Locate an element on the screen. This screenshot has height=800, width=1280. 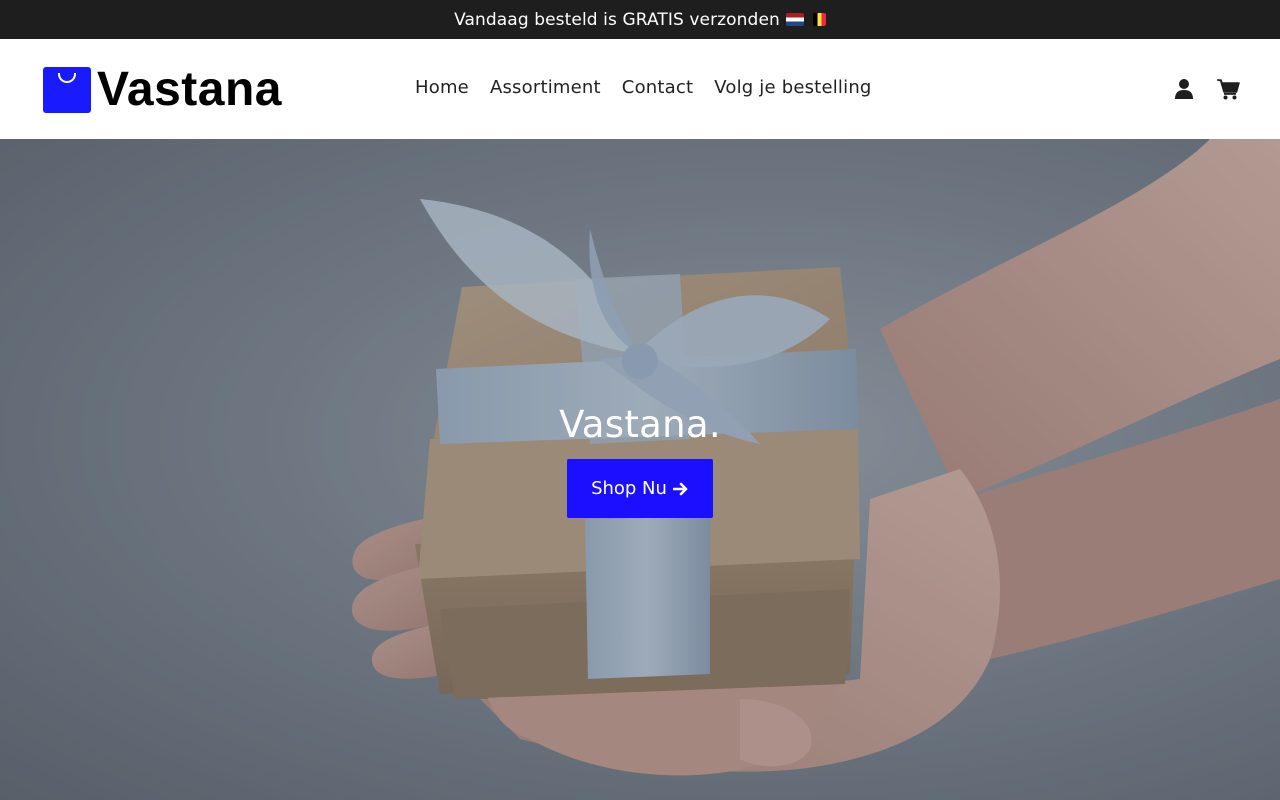
hero-title: Vastana. is located at coordinates (640, 424).